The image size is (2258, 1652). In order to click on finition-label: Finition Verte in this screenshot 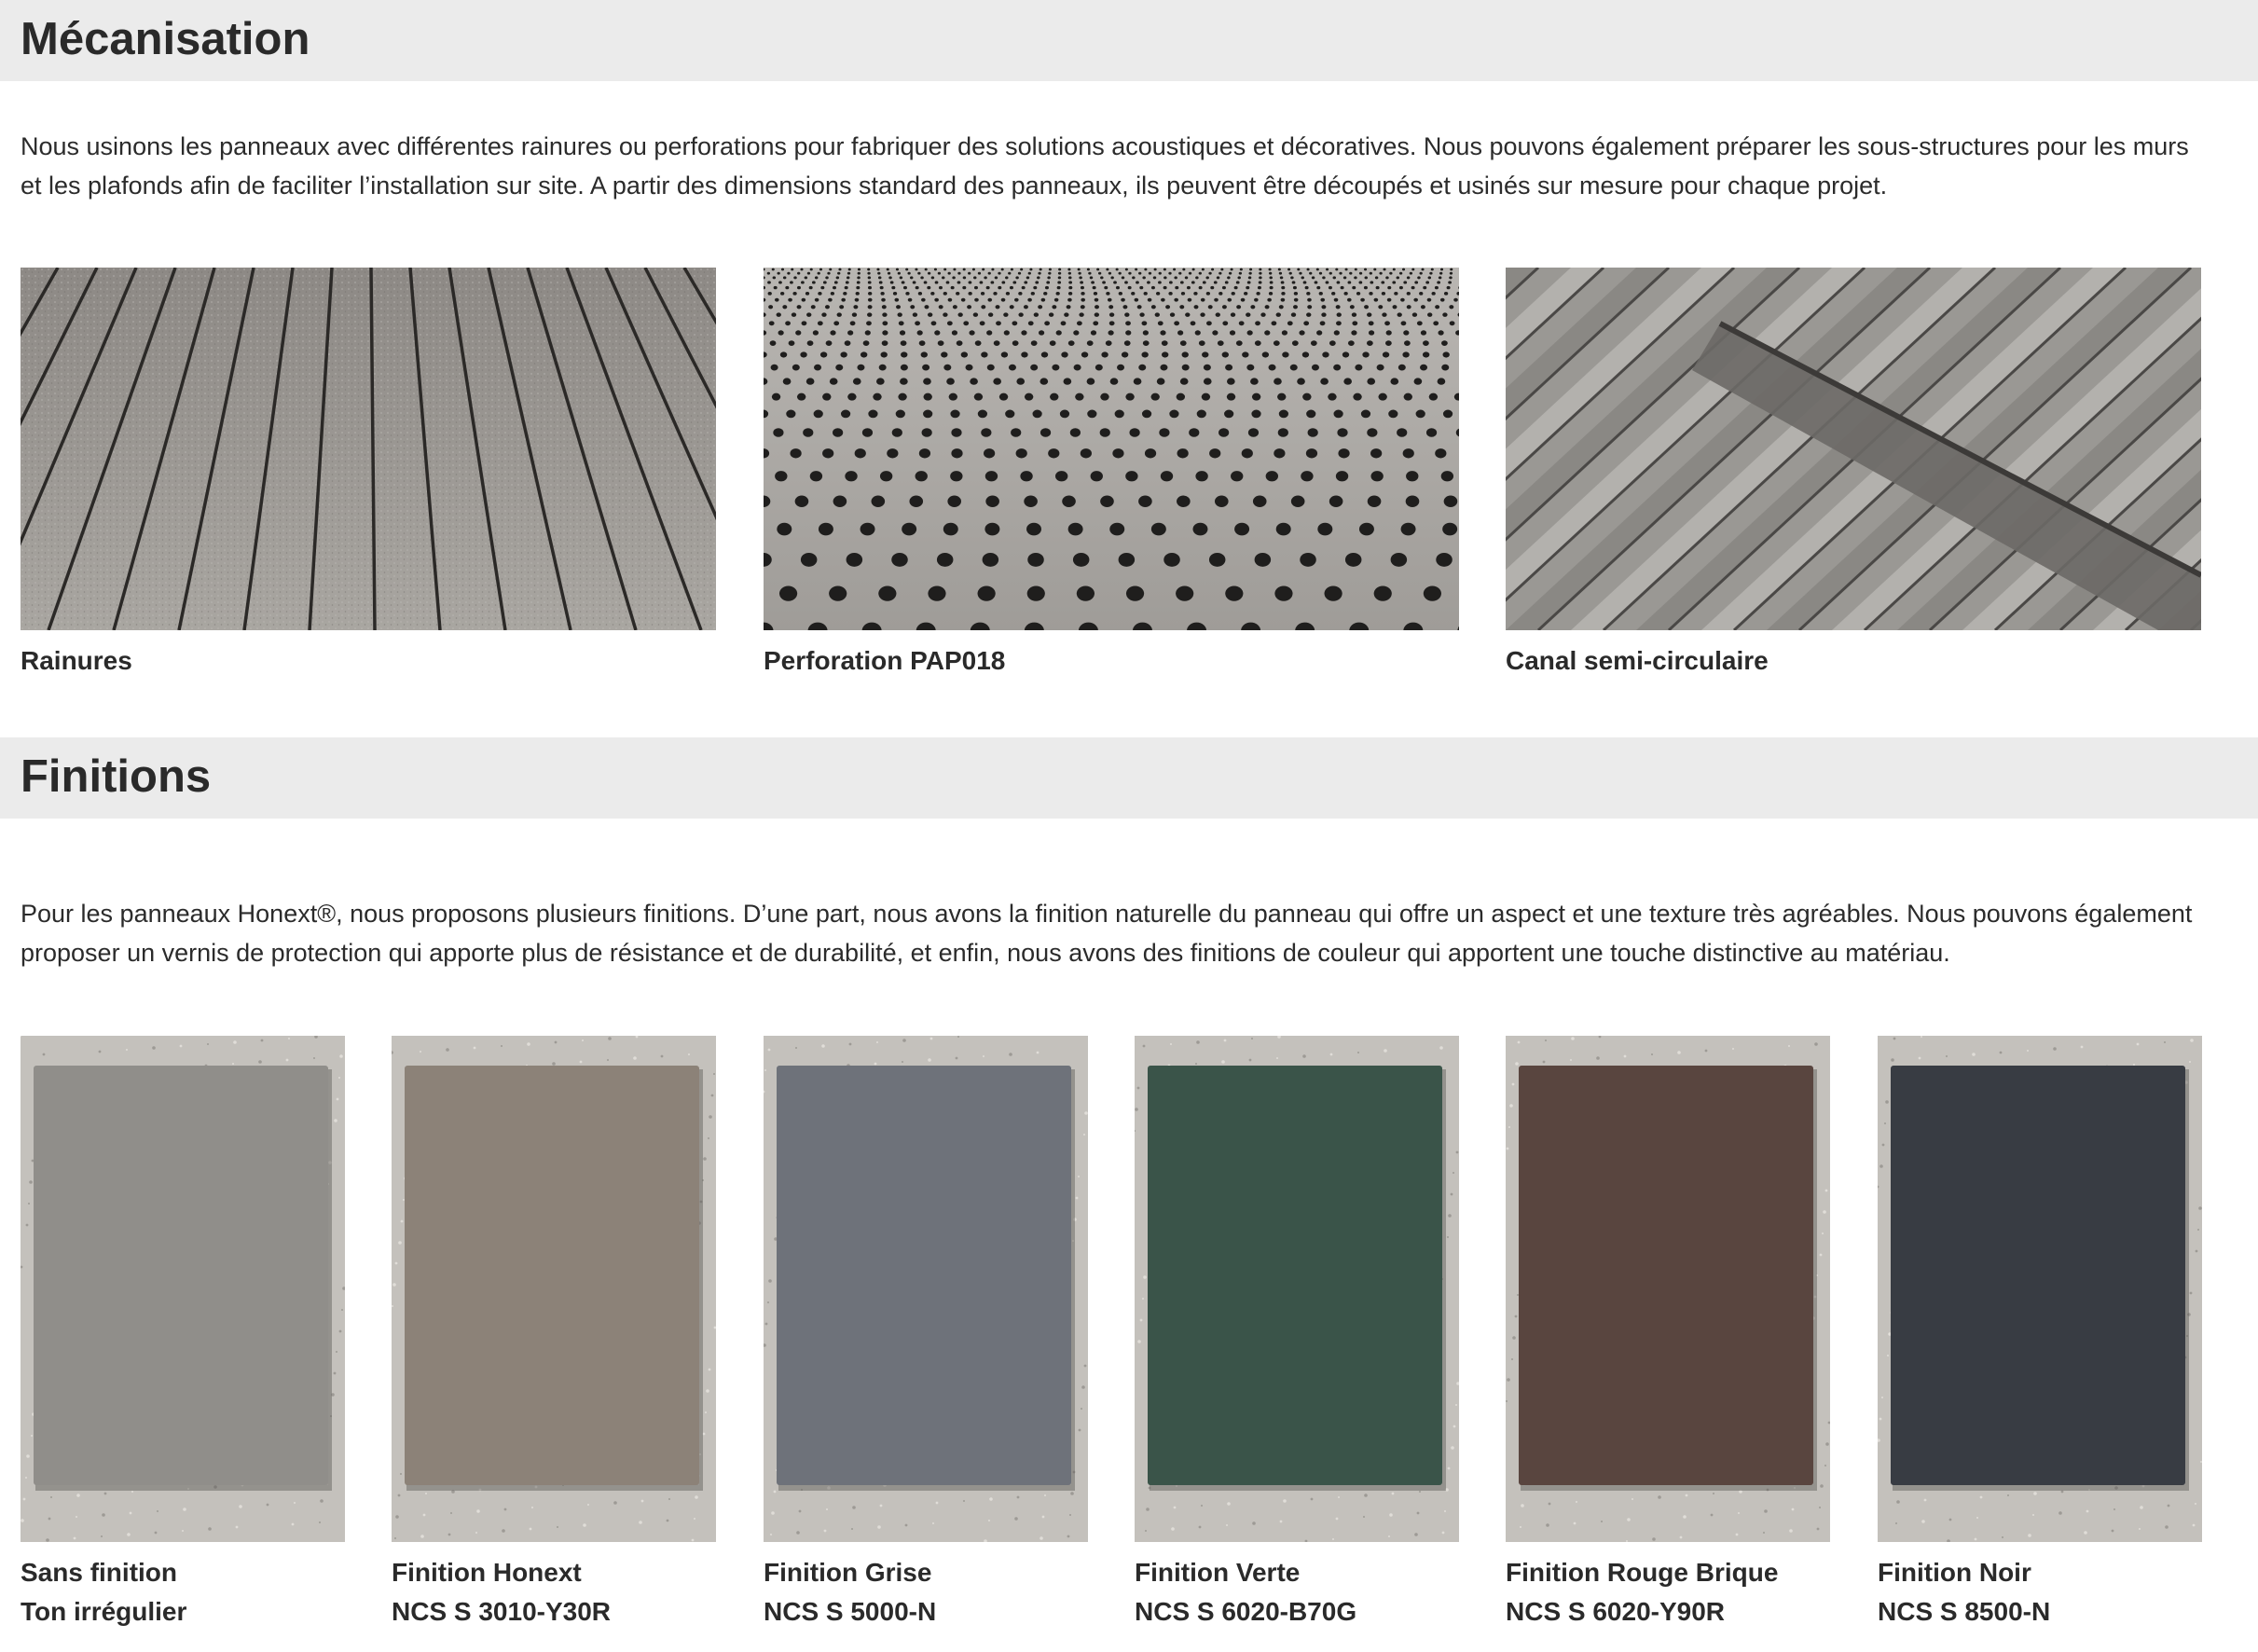, I will do `click(1218, 1572)`.